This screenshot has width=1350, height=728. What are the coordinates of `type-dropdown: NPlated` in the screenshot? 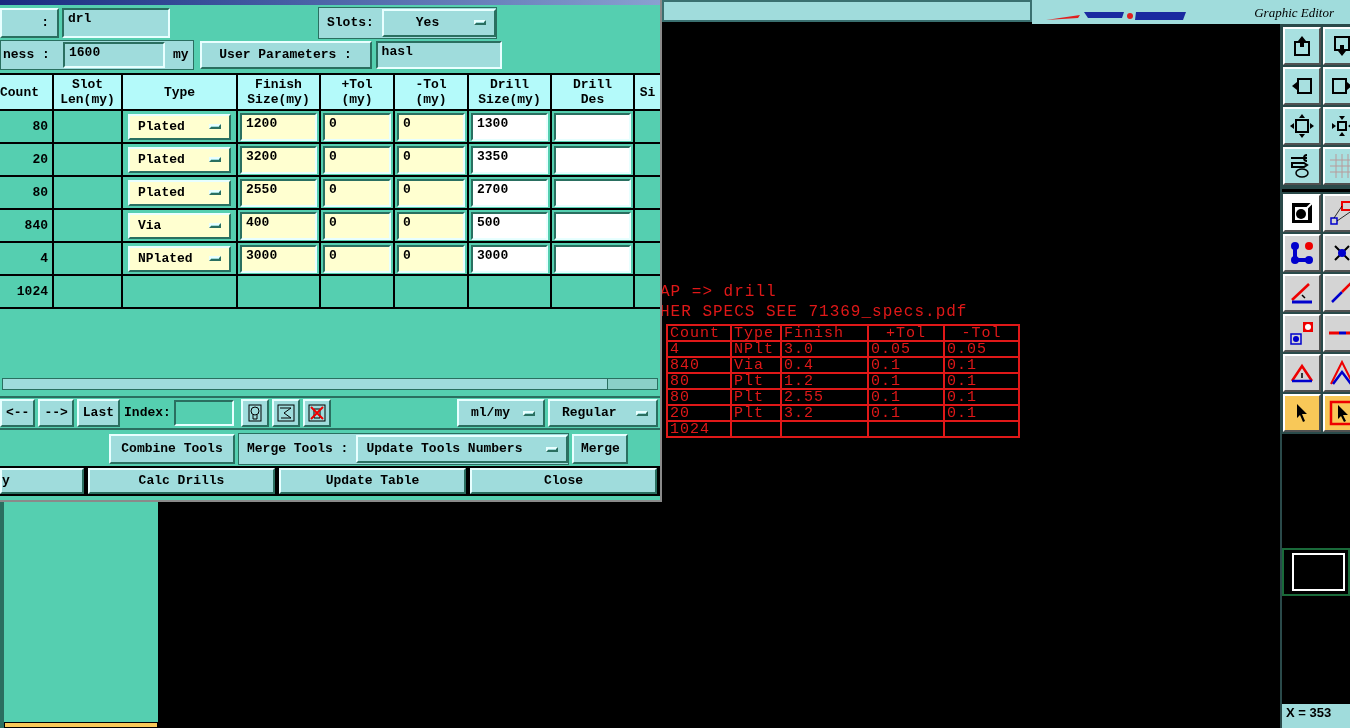 It's located at (179, 258).